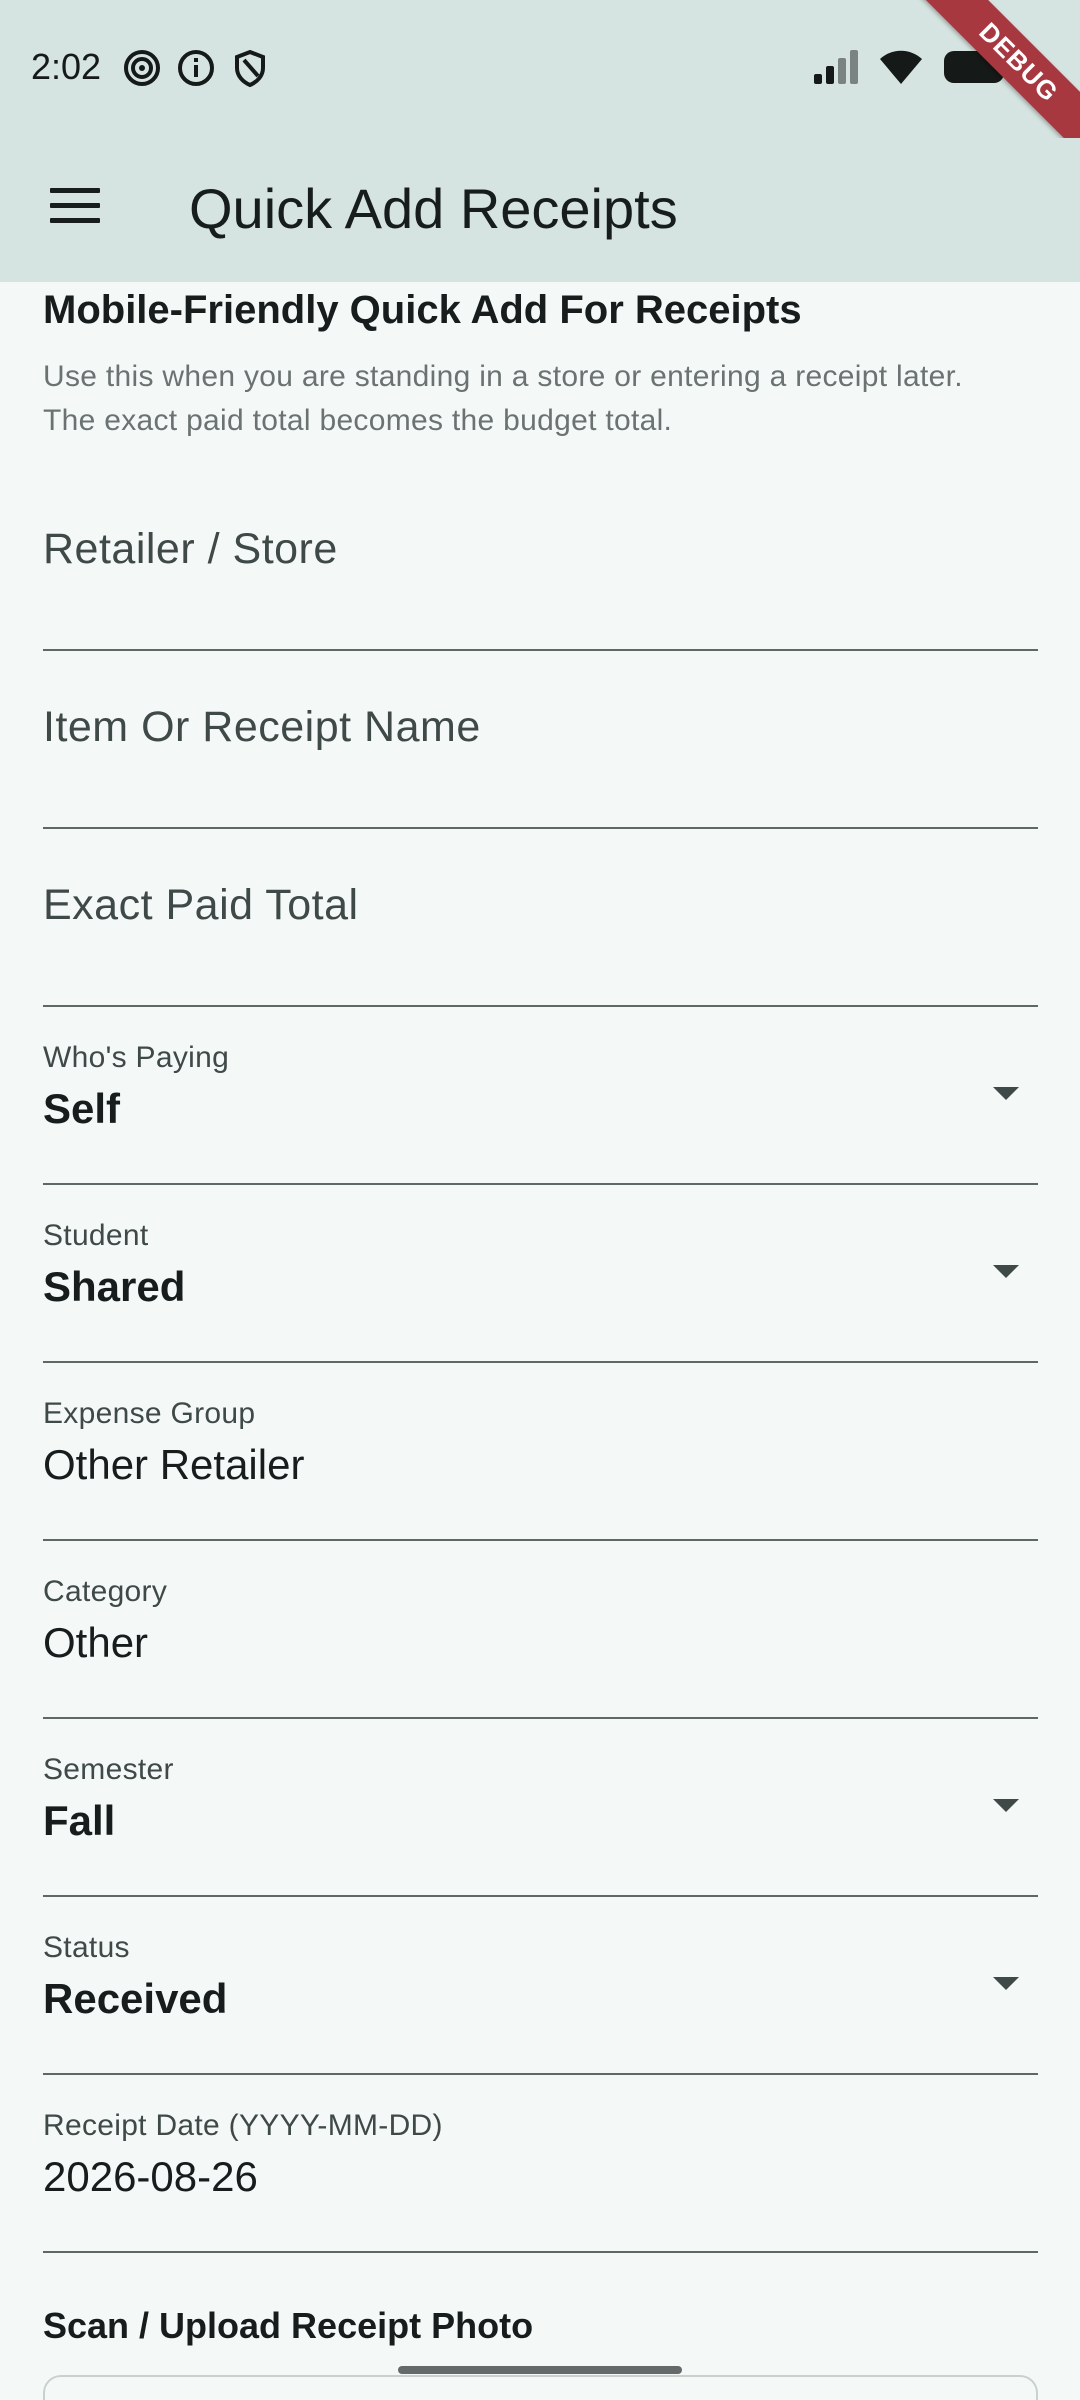 The height and width of the screenshot is (2400, 1080). Describe the element at coordinates (96, 1642) in the screenshot. I see `category-value: Other` at that location.